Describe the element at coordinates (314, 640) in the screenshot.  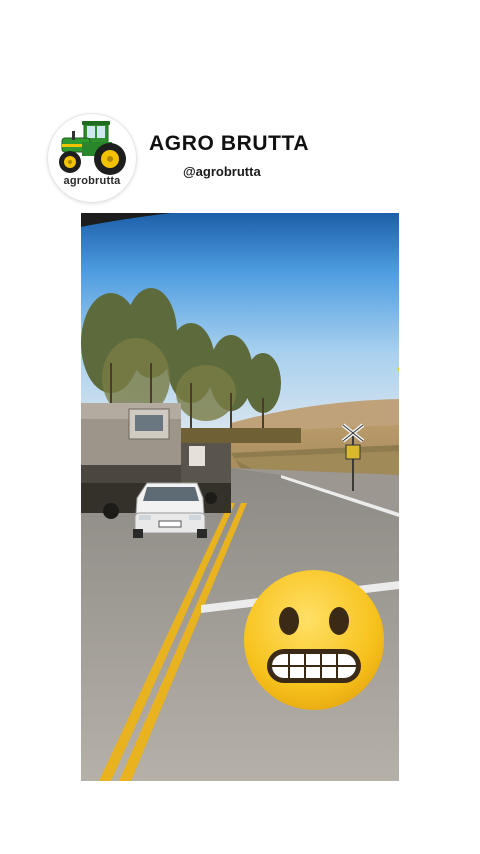
I see `grimacing-face-icon` at that location.